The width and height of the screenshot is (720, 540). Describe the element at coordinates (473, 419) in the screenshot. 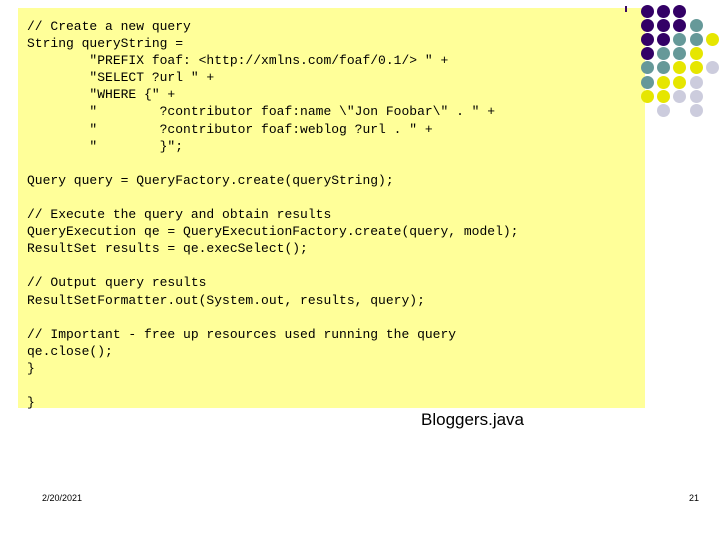

I see `code-listing-caption: Bloggers.java` at that location.